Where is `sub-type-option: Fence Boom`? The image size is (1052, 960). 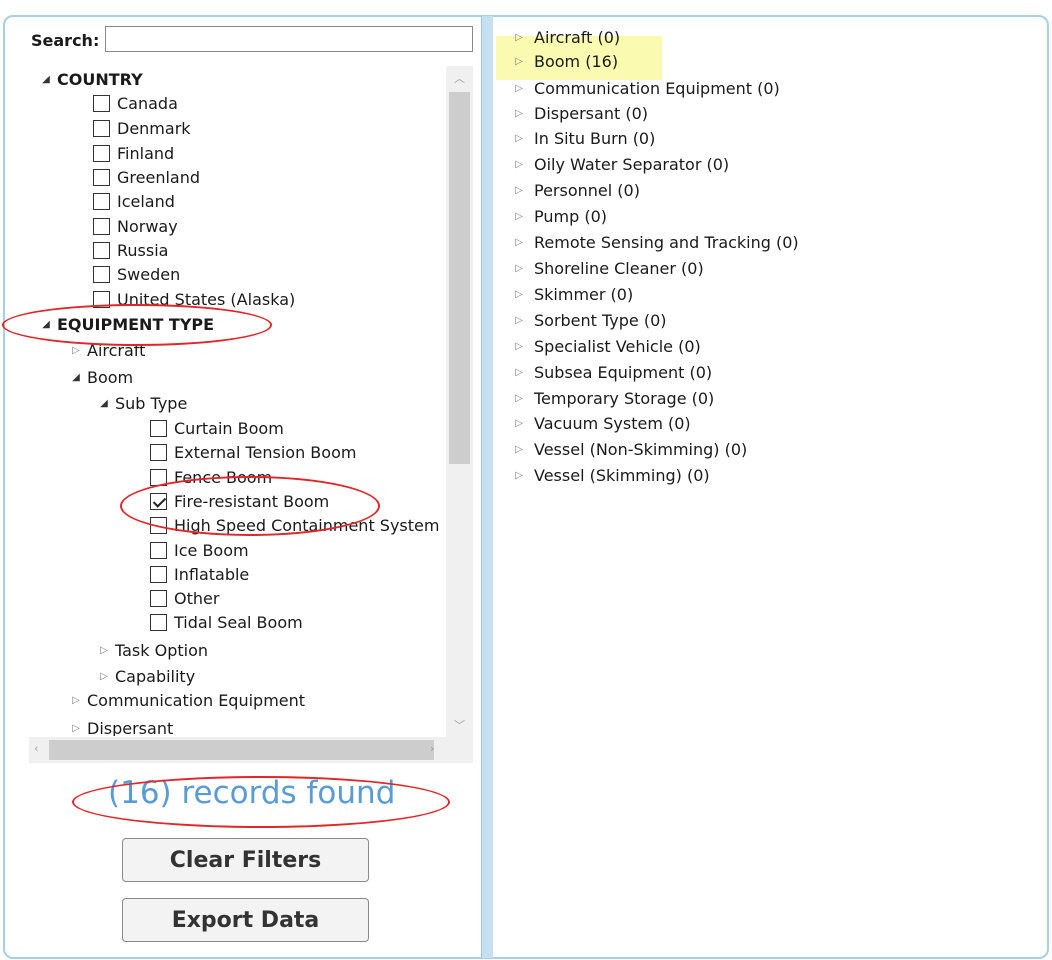 sub-type-option: Fence Boom is located at coordinates (211, 477).